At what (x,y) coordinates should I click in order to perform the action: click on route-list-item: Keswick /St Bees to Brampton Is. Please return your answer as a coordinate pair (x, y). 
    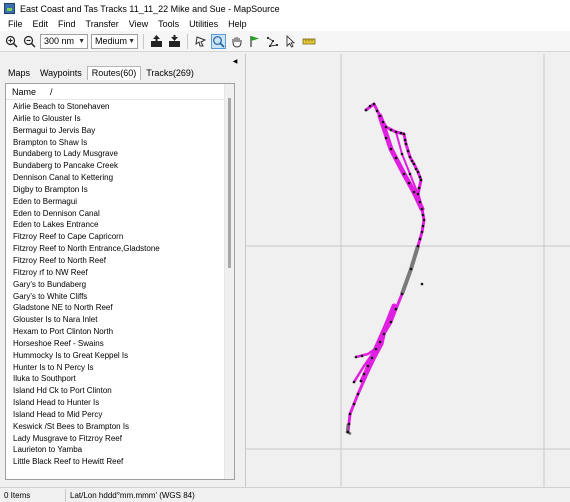
    Looking at the image, I should click on (118, 427).